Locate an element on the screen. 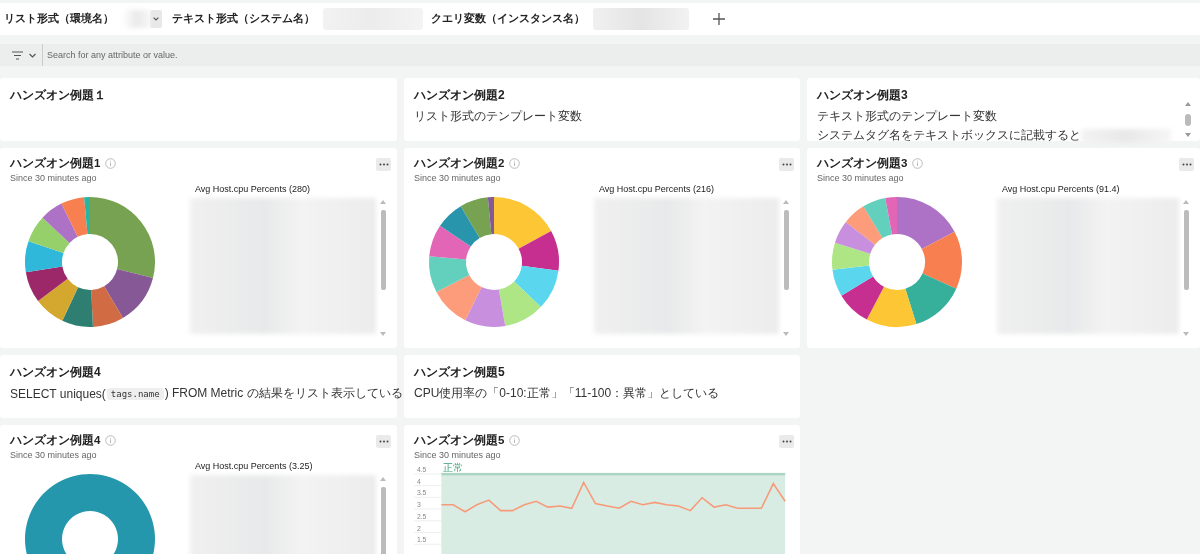  widget-title: ハンズオン例題4 is located at coordinates (55, 440).